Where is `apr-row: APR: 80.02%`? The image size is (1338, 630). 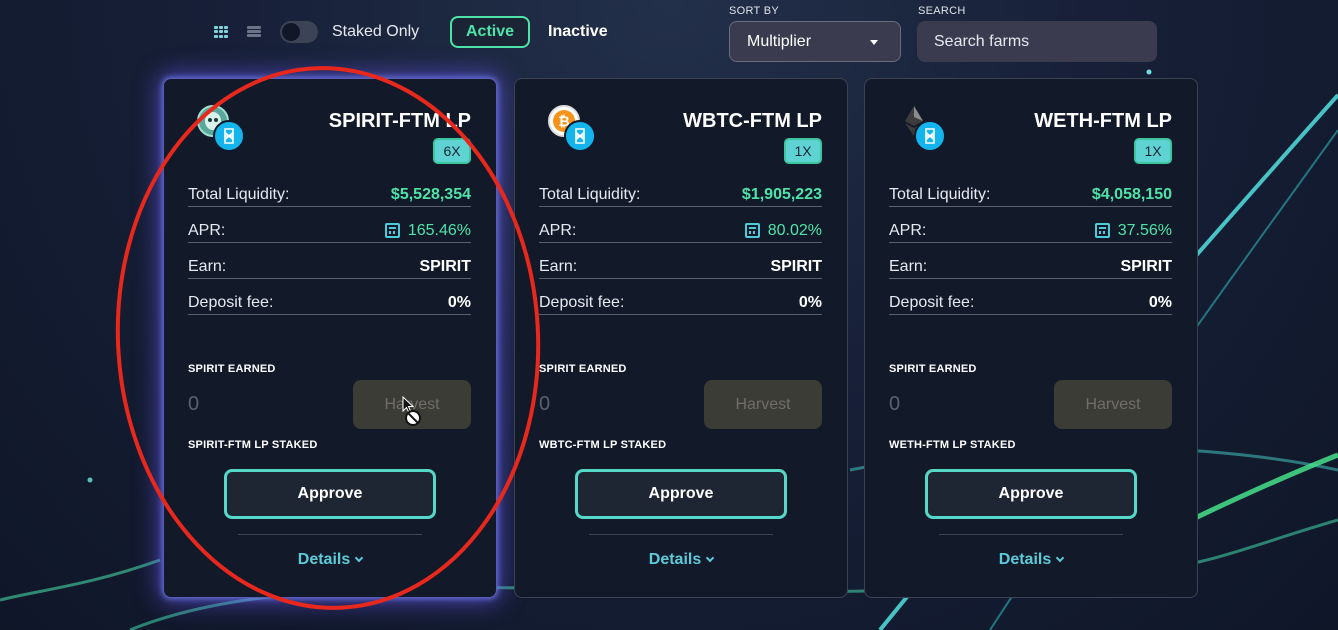 apr-row: APR: 80.02% is located at coordinates (680, 231).